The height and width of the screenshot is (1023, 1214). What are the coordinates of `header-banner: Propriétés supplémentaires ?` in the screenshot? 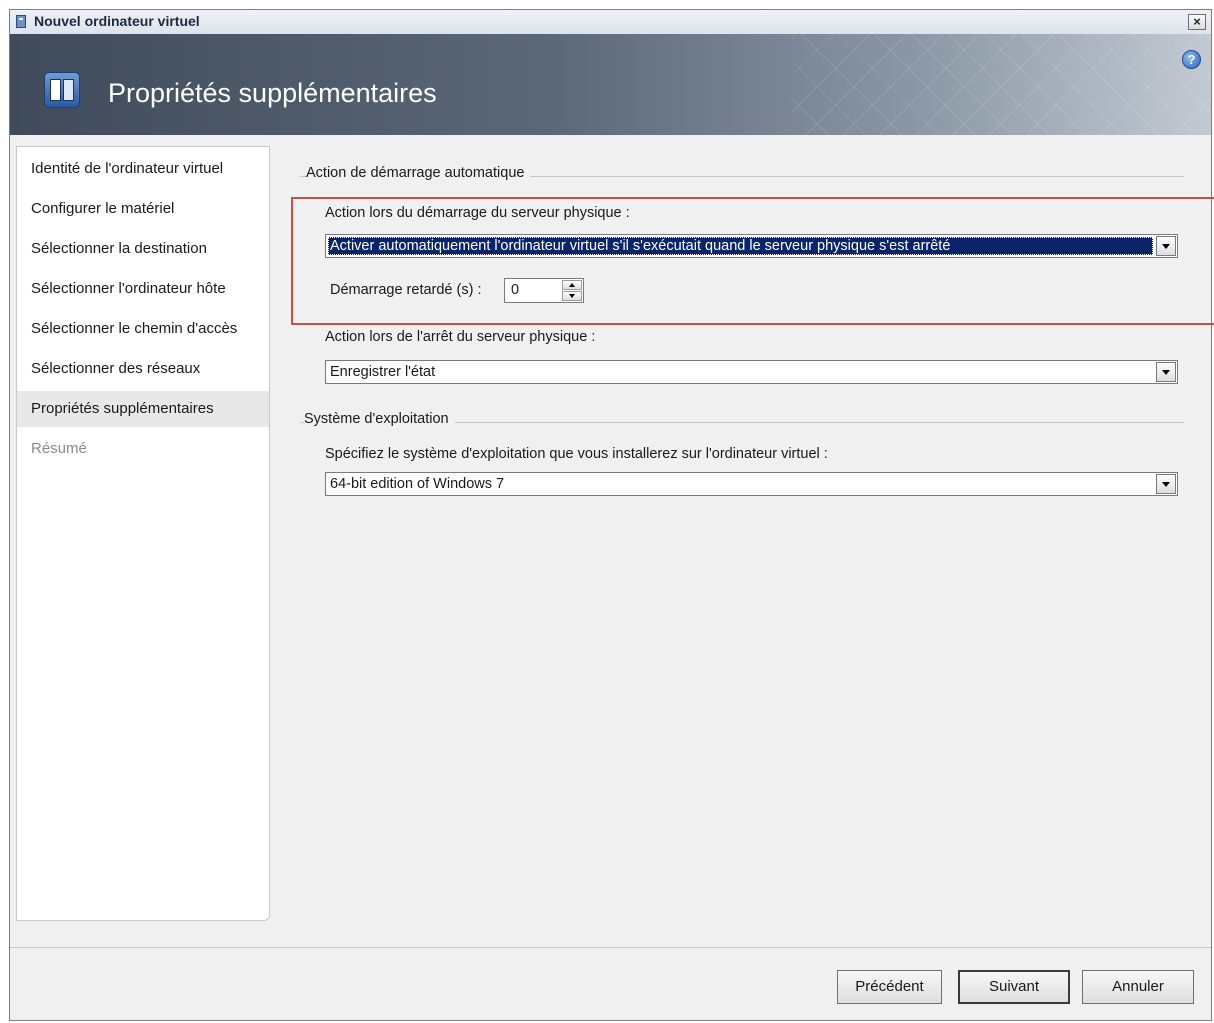 It's located at (610, 84).